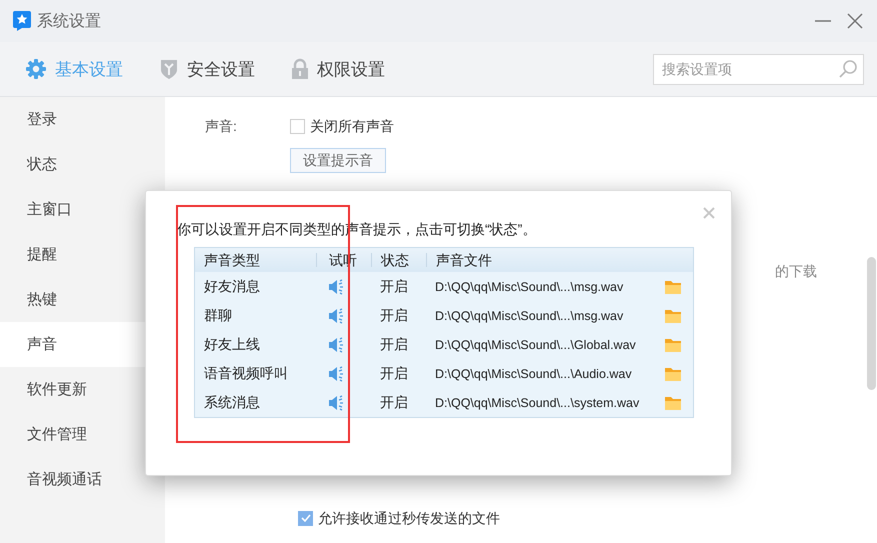  What do you see at coordinates (352, 126) in the screenshot?
I see `checkbox-label: 关闭所有声音` at bounding box center [352, 126].